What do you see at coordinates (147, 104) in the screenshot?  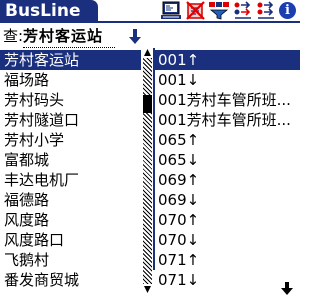 I see `scrollbar-thumb` at bounding box center [147, 104].